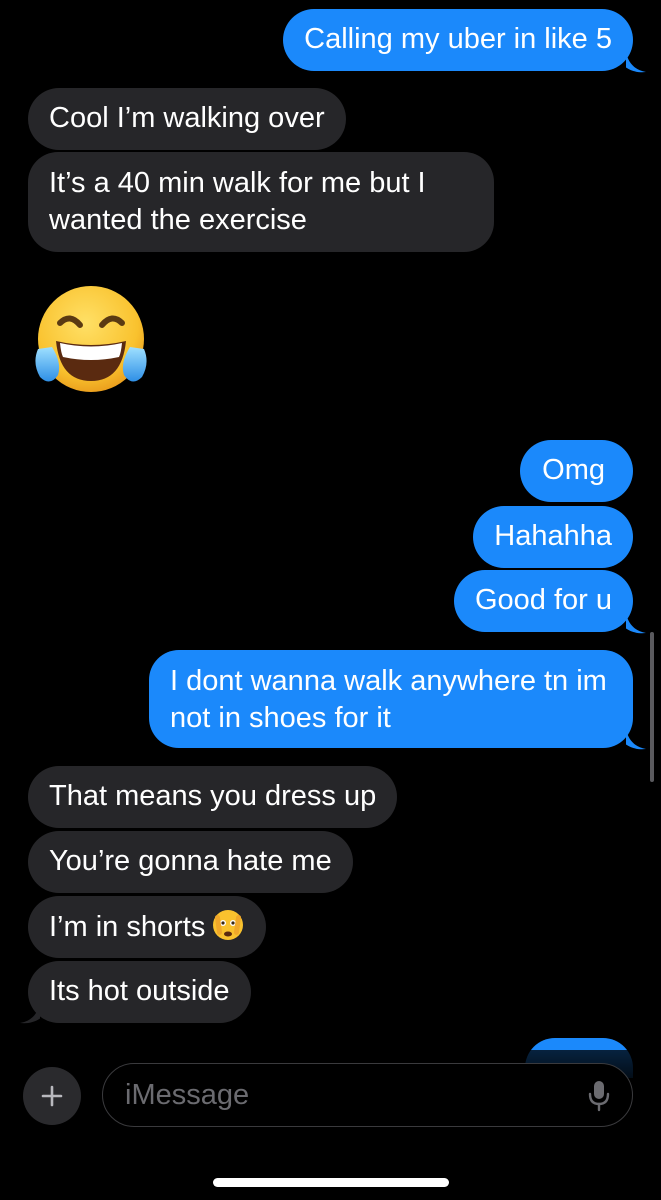 The image size is (661, 1200). I want to click on microphone-icon, so click(599, 1096).